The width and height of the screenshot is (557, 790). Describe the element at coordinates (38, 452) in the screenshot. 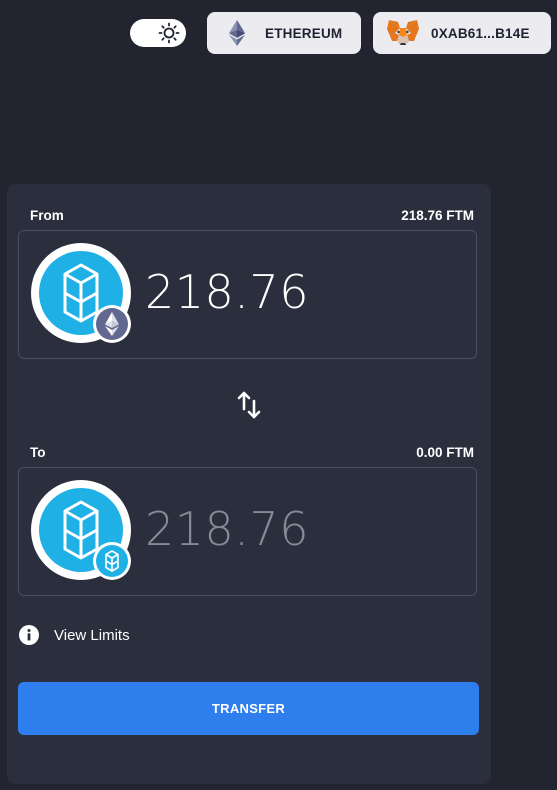

I see `to-label: To` at that location.